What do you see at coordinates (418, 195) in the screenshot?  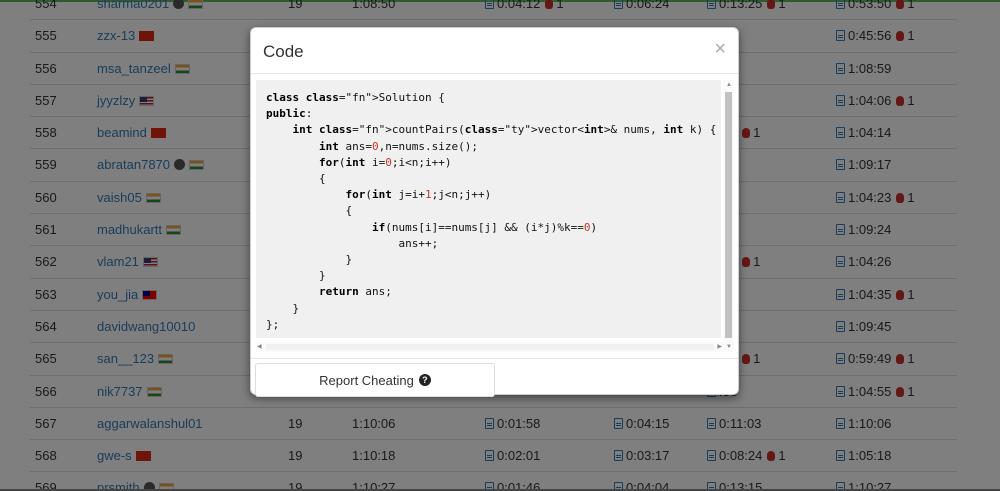 I see `code-line: for(int j=i+1;j<n;j++)` at bounding box center [418, 195].